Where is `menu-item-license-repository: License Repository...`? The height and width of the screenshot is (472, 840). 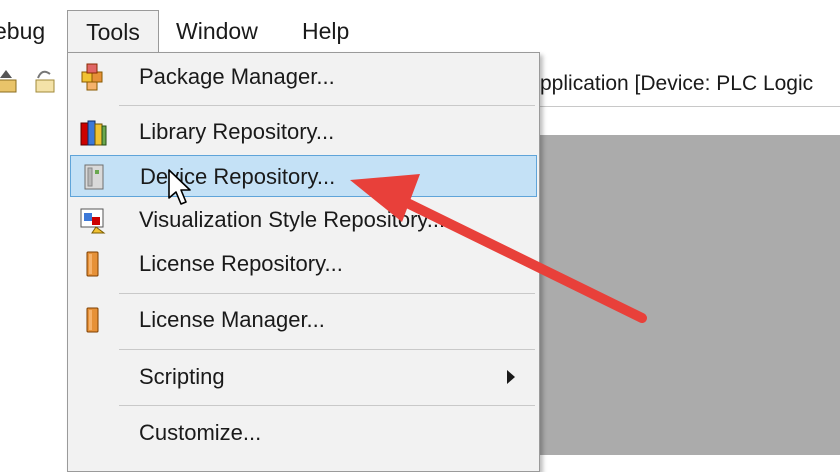
menu-item-license-repository: License Repository... is located at coordinates (303, 264).